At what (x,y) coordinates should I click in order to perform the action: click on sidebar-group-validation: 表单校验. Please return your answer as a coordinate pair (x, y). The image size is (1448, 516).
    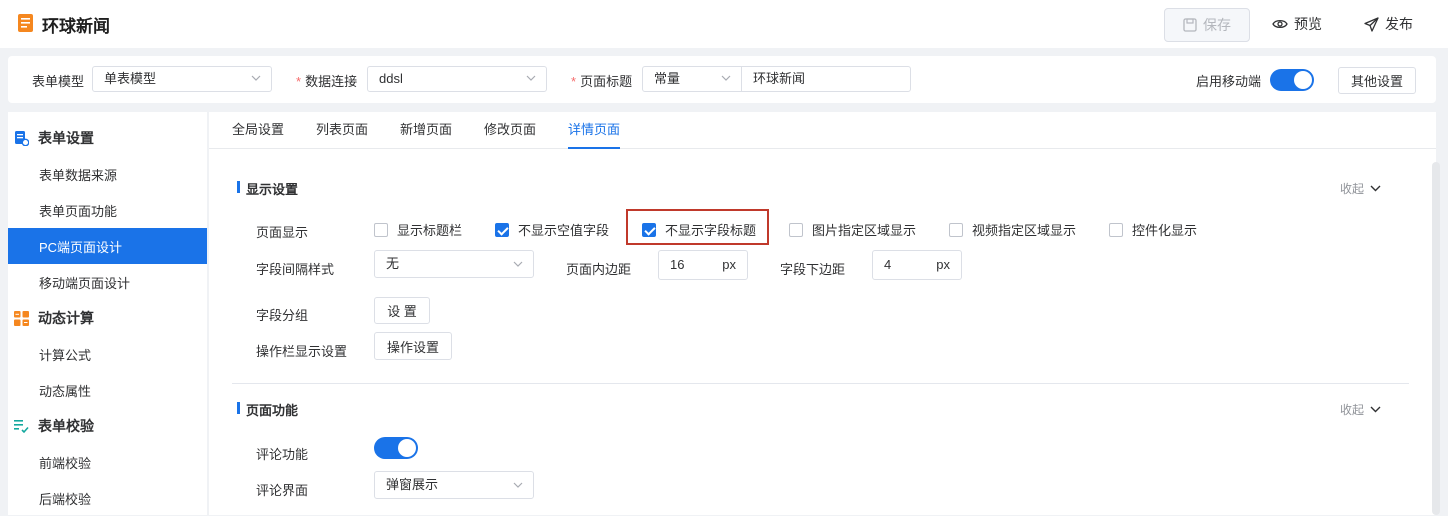
    Looking at the image, I should click on (107, 426).